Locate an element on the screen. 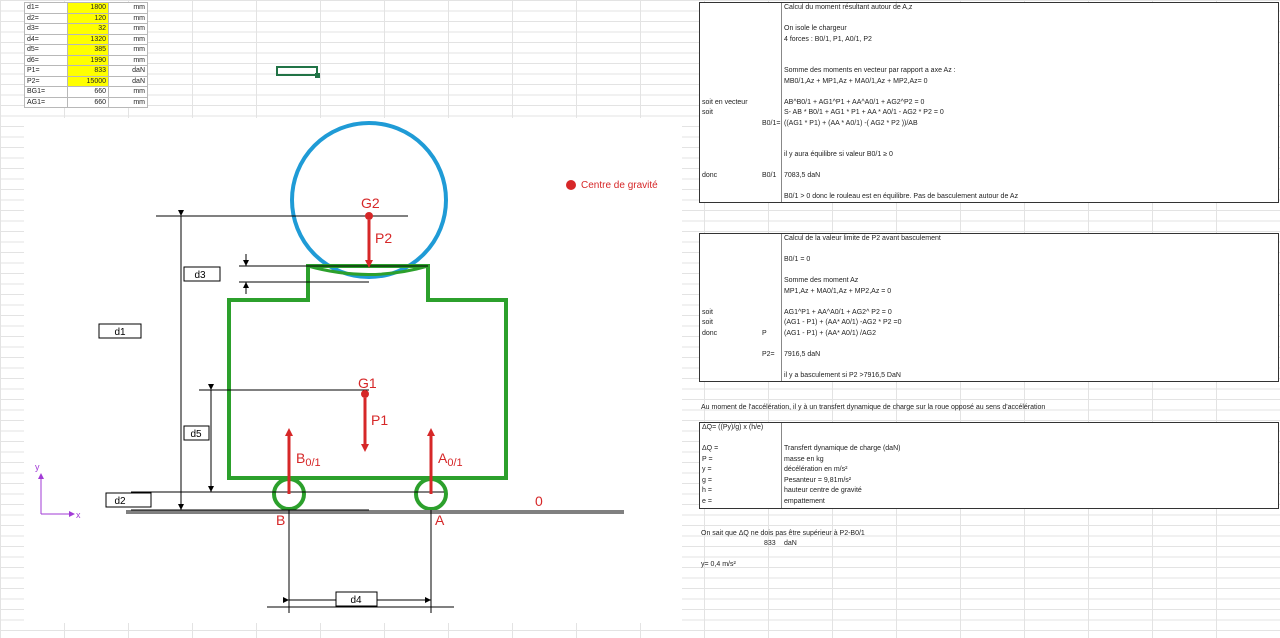  param-value: 385 is located at coordinates (88, 50).